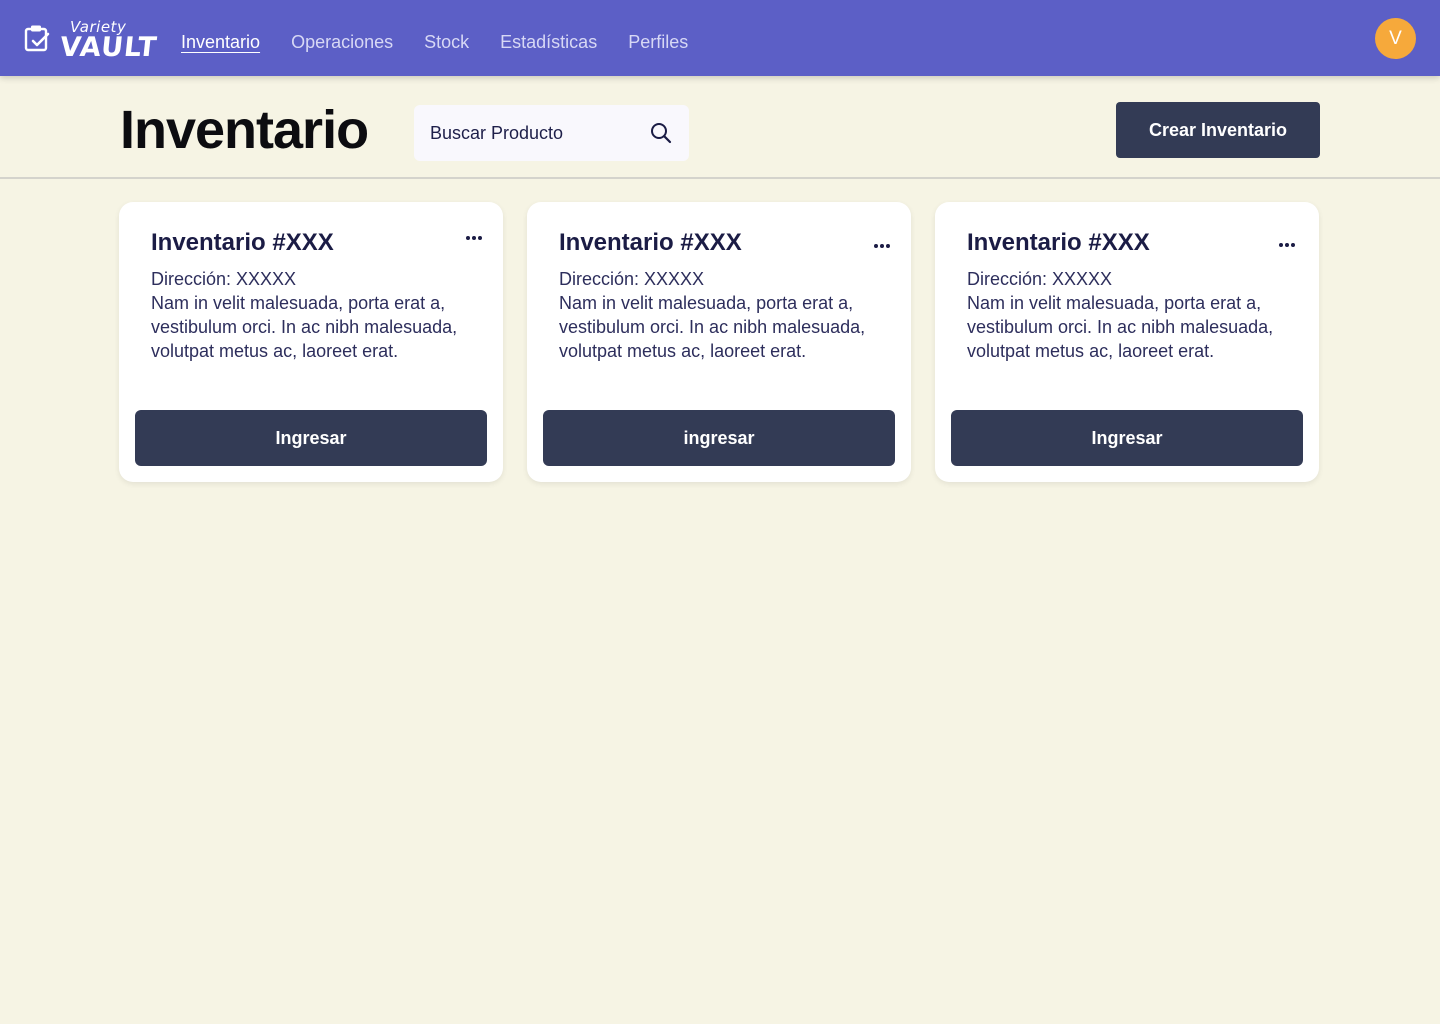 The image size is (1440, 1024). What do you see at coordinates (1395, 38) in the screenshot?
I see `user-avatar: V` at bounding box center [1395, 38].